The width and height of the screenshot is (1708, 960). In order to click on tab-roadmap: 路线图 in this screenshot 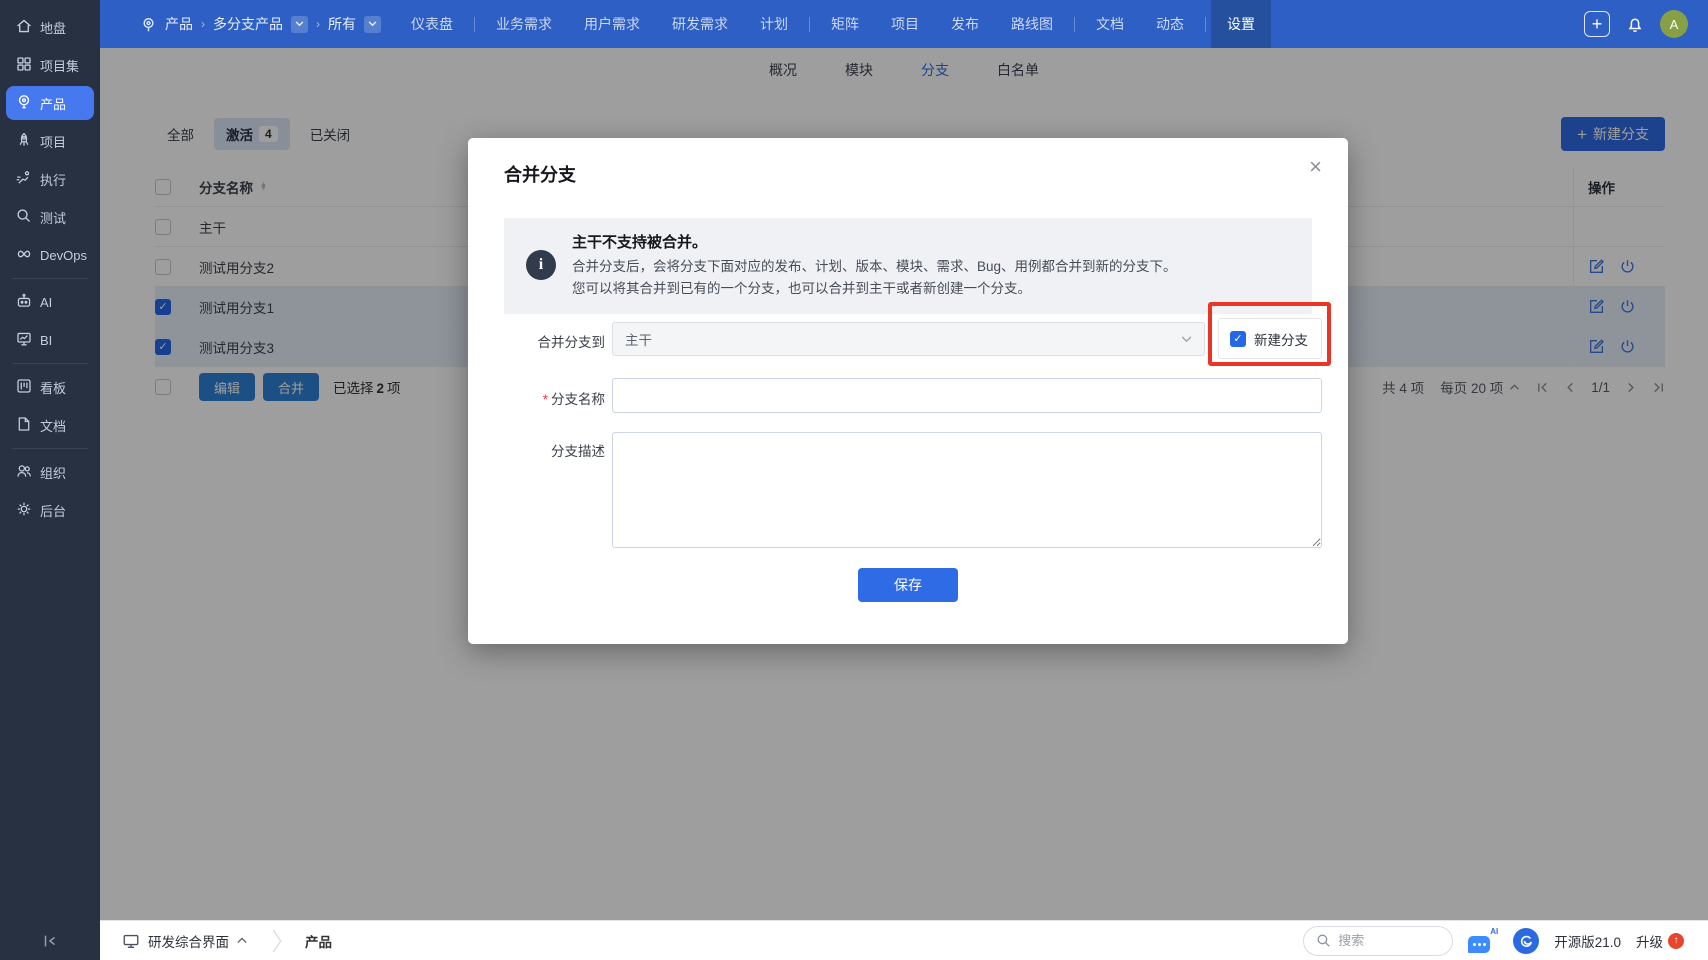, I will do `click(1032, 24)`.